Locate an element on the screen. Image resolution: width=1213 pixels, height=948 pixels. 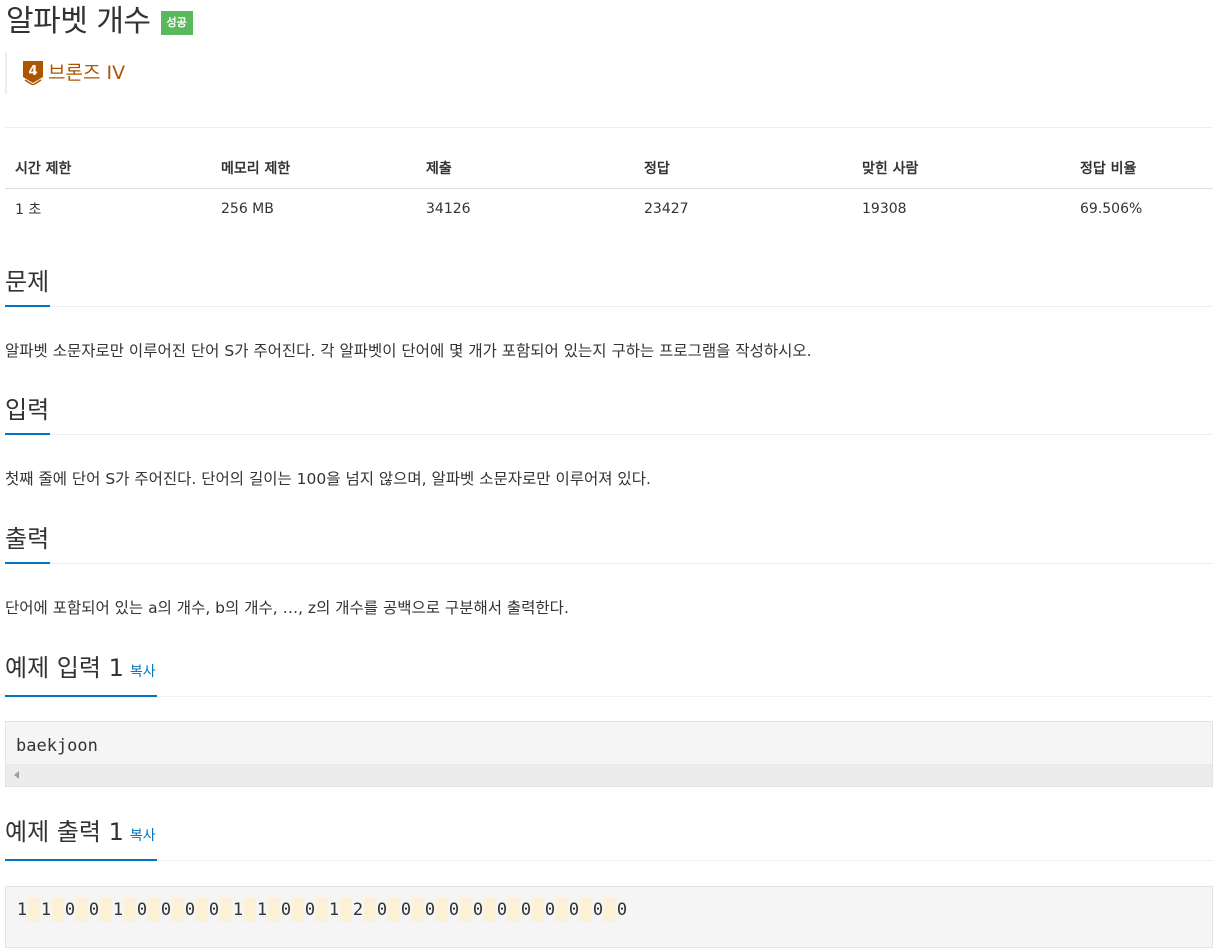
accept-ratio-value: 69.506% is located at coordinates (1111, 209).